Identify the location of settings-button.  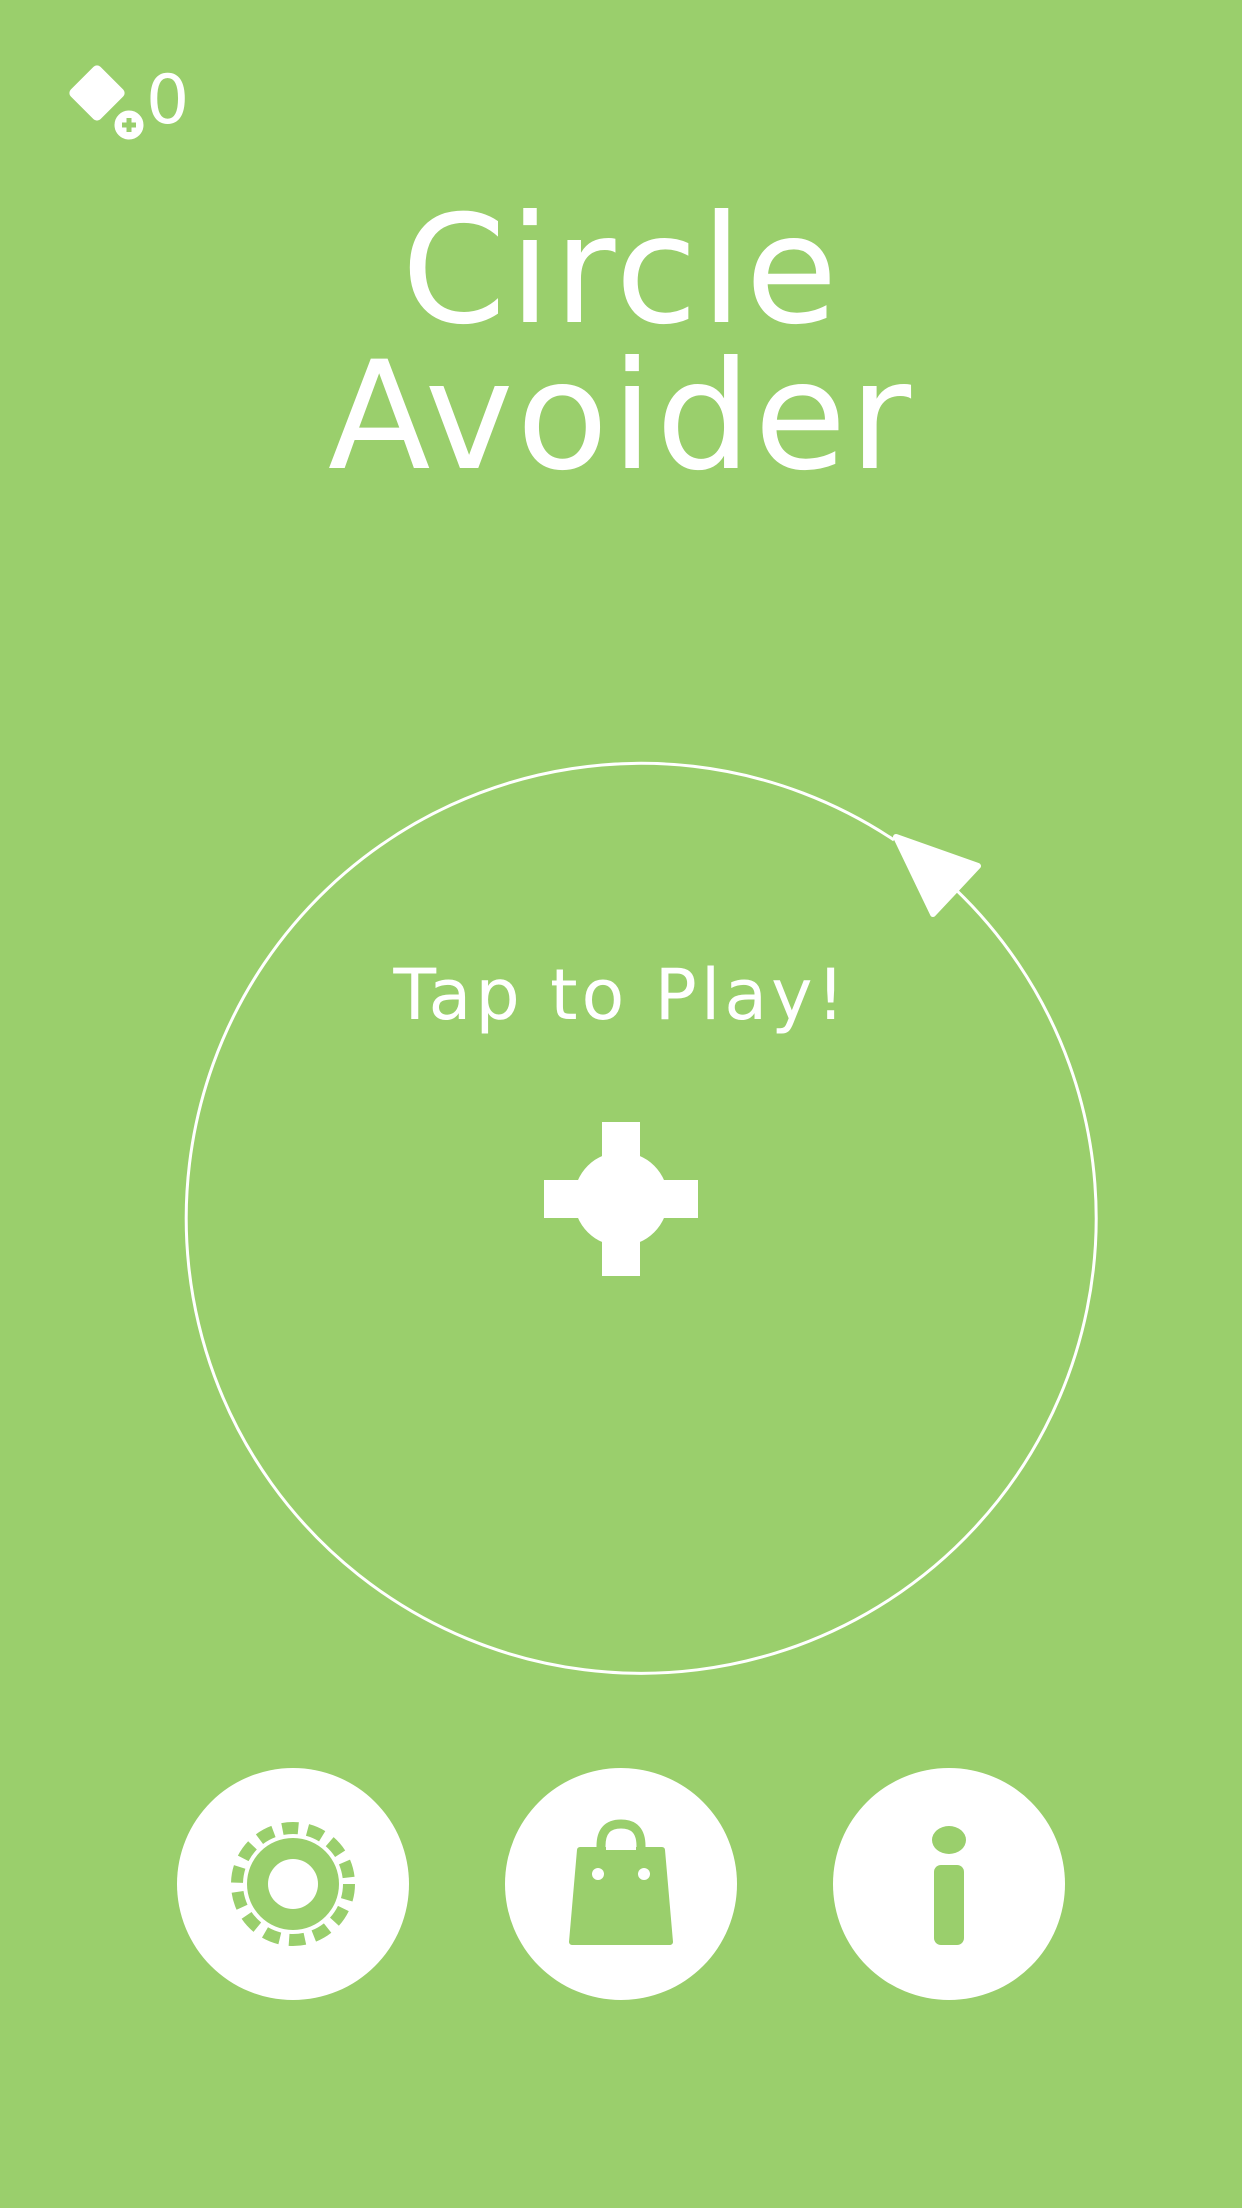
(293, 1884).